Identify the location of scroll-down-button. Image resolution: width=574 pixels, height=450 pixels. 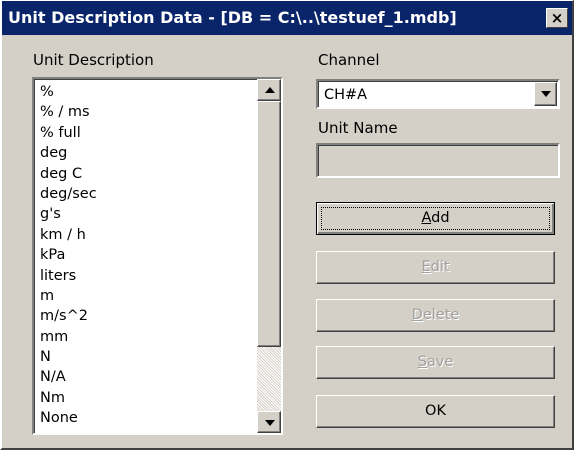
(269, 422).